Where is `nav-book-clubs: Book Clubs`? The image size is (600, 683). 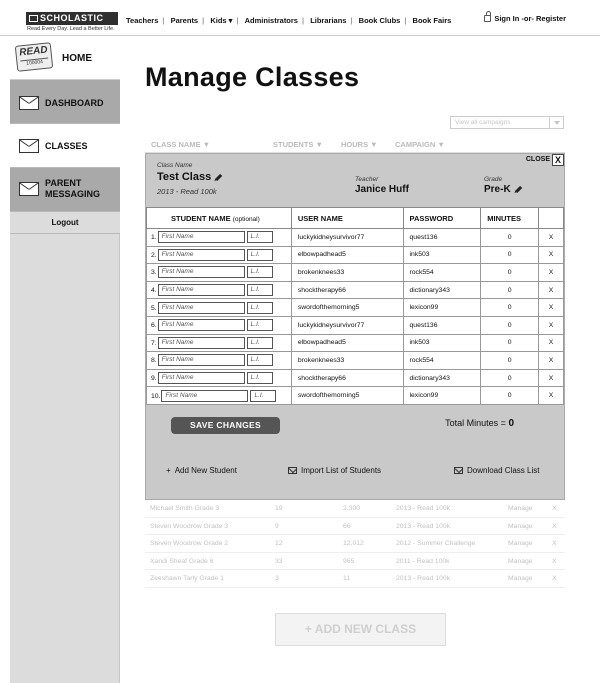
nav-book-clubs: Book Clubs is located at coordinates (380, 20).